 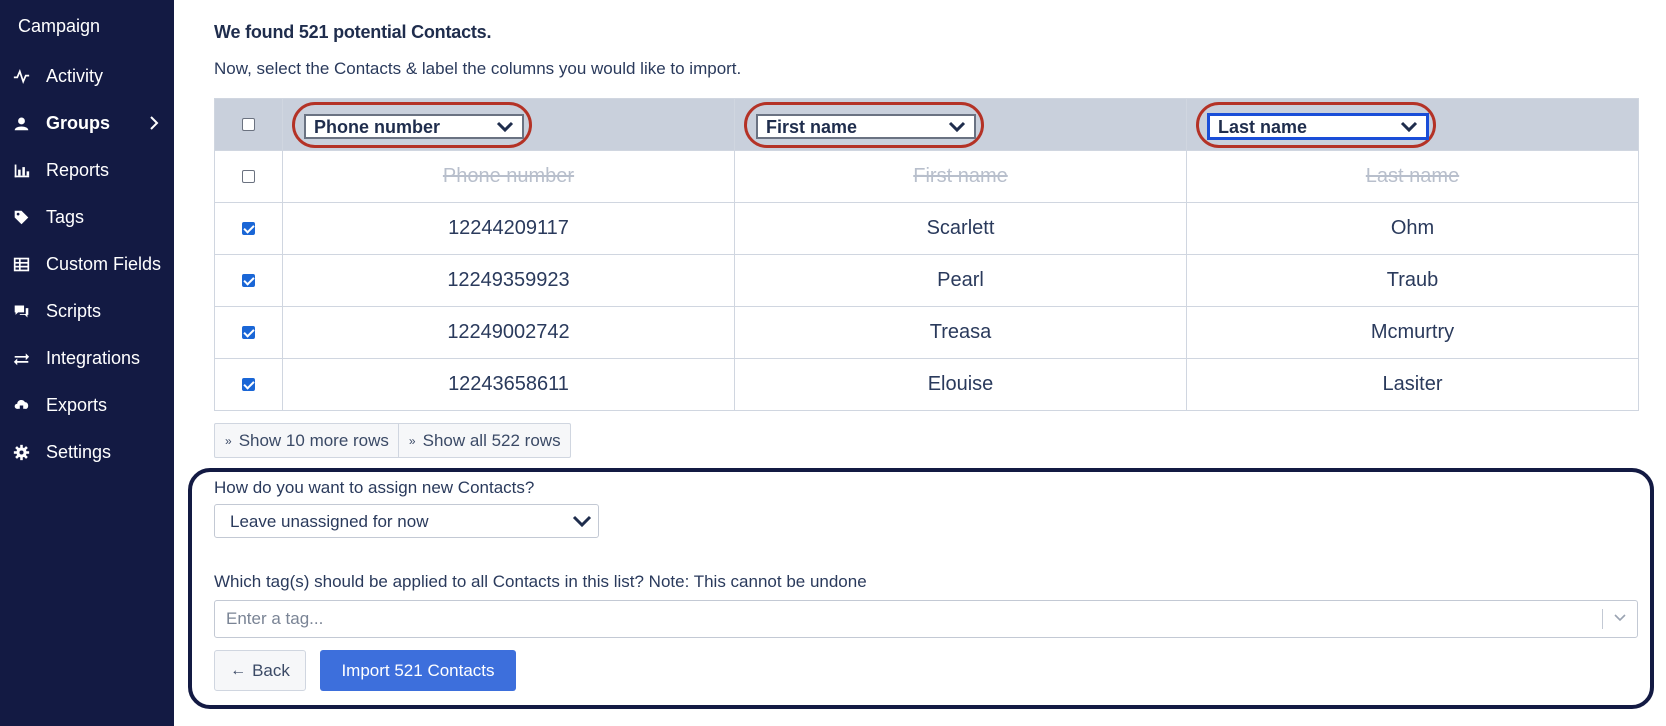 I want to click on table-cell: 12243658611, so click(x=508, y=384).